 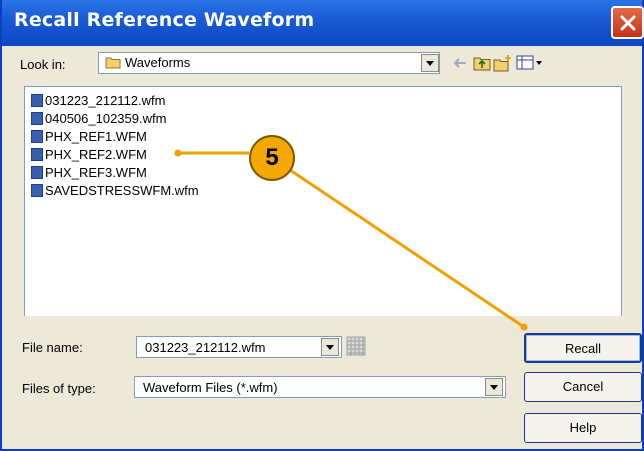 I want to click on list-item: PHX_REF2.WFM, so click(x=89, y=155).